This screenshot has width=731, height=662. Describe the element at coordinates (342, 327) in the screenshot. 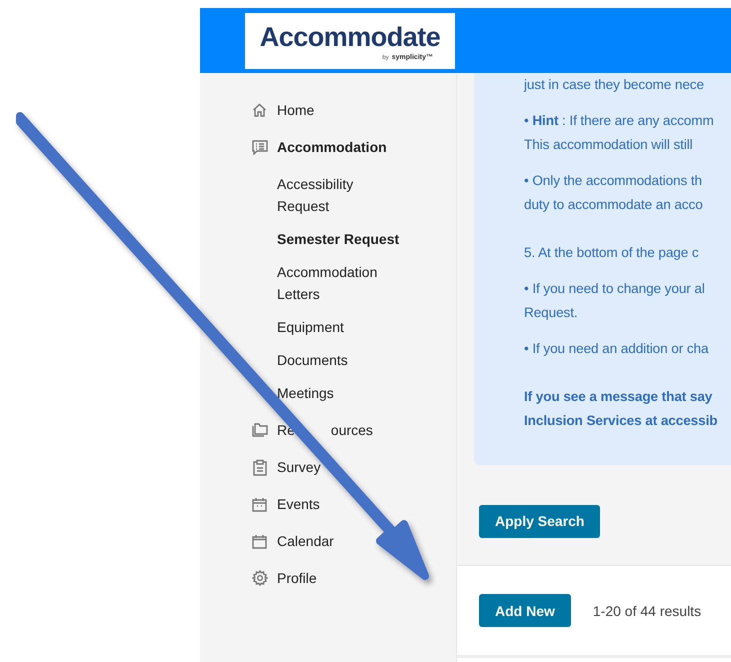

I see `sidebar-subitem: Equipment` at that location.